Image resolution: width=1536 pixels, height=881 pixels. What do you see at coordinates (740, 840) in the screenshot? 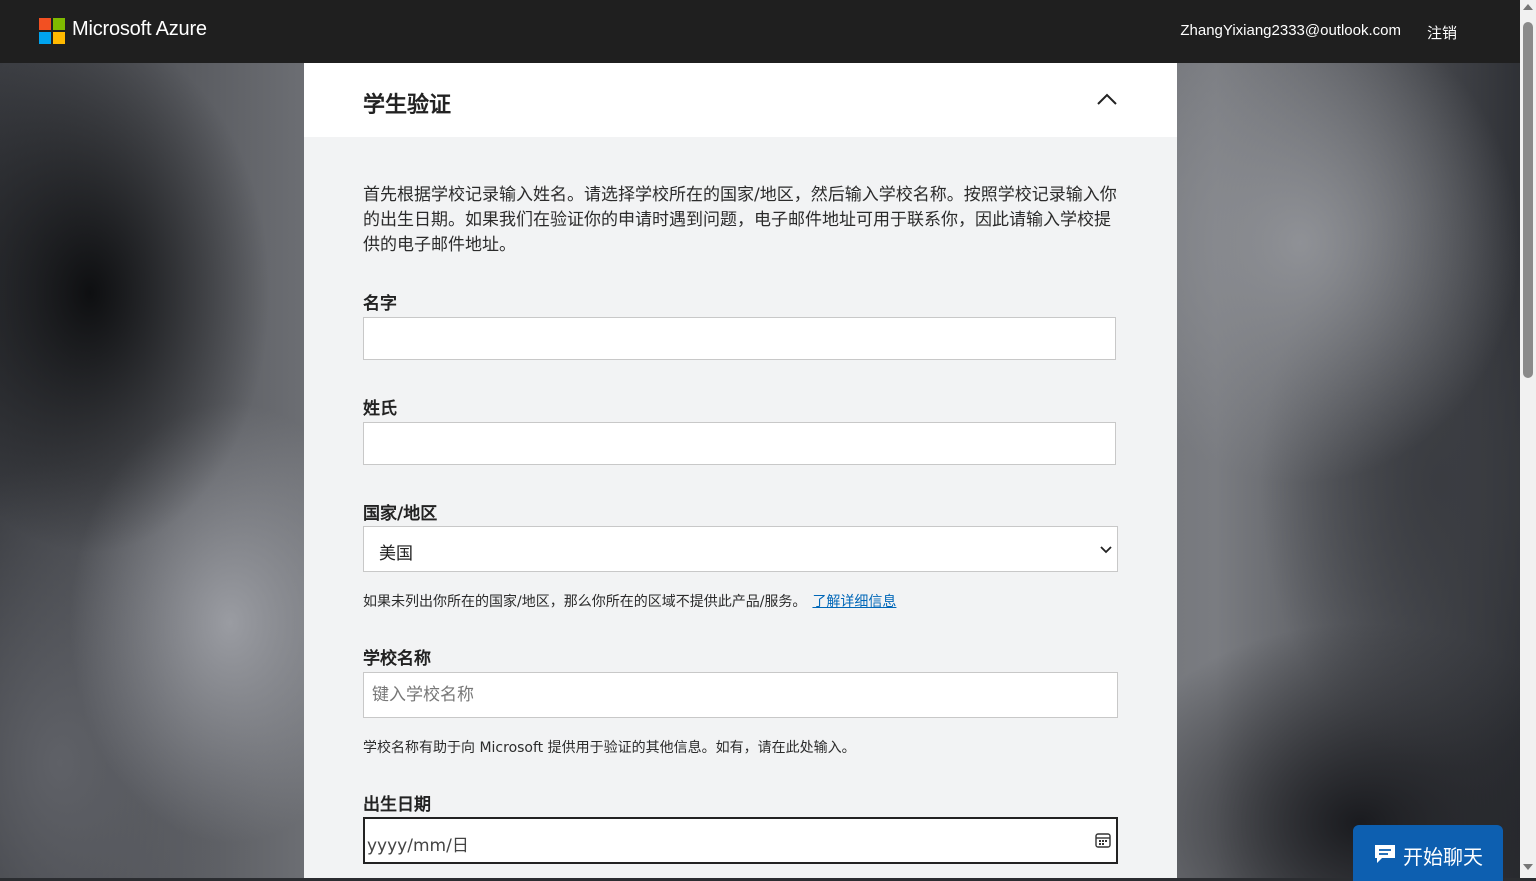
I see `birthdate-input: yyyy/mm/日` at bounding box center [740, 840].